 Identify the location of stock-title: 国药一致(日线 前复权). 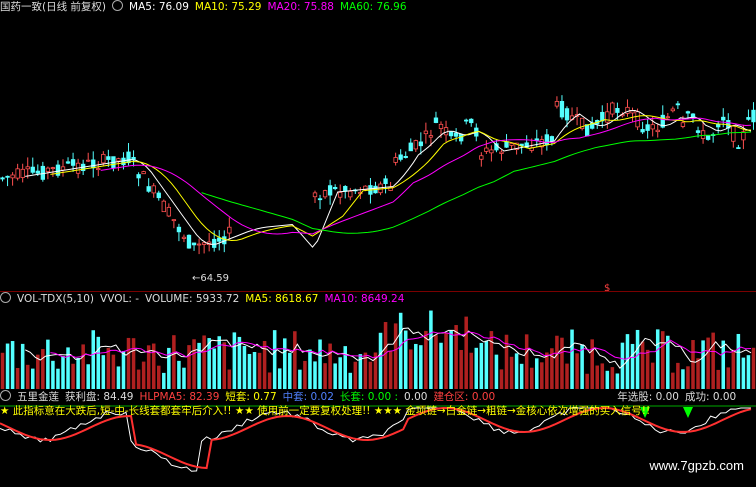
(53, 7).